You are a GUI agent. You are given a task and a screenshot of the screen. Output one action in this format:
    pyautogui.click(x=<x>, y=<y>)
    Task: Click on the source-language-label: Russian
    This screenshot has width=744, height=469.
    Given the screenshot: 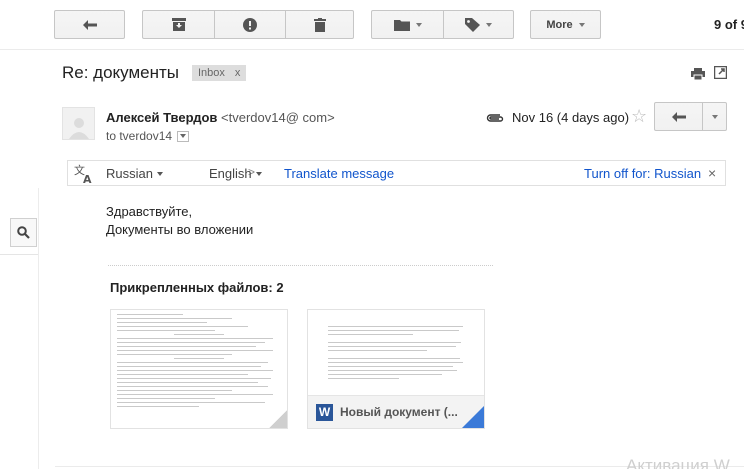 What is the action you would take?
    pyautogui.click(x=129, y=173)
    